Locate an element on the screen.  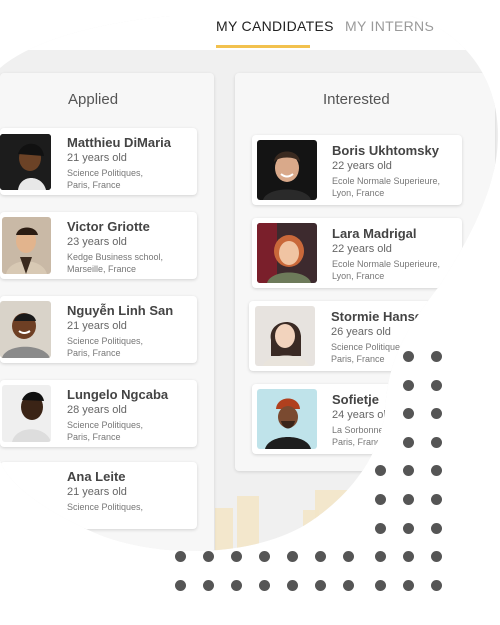
candidate-age: 28 years old is located at coordinates (97, 410).